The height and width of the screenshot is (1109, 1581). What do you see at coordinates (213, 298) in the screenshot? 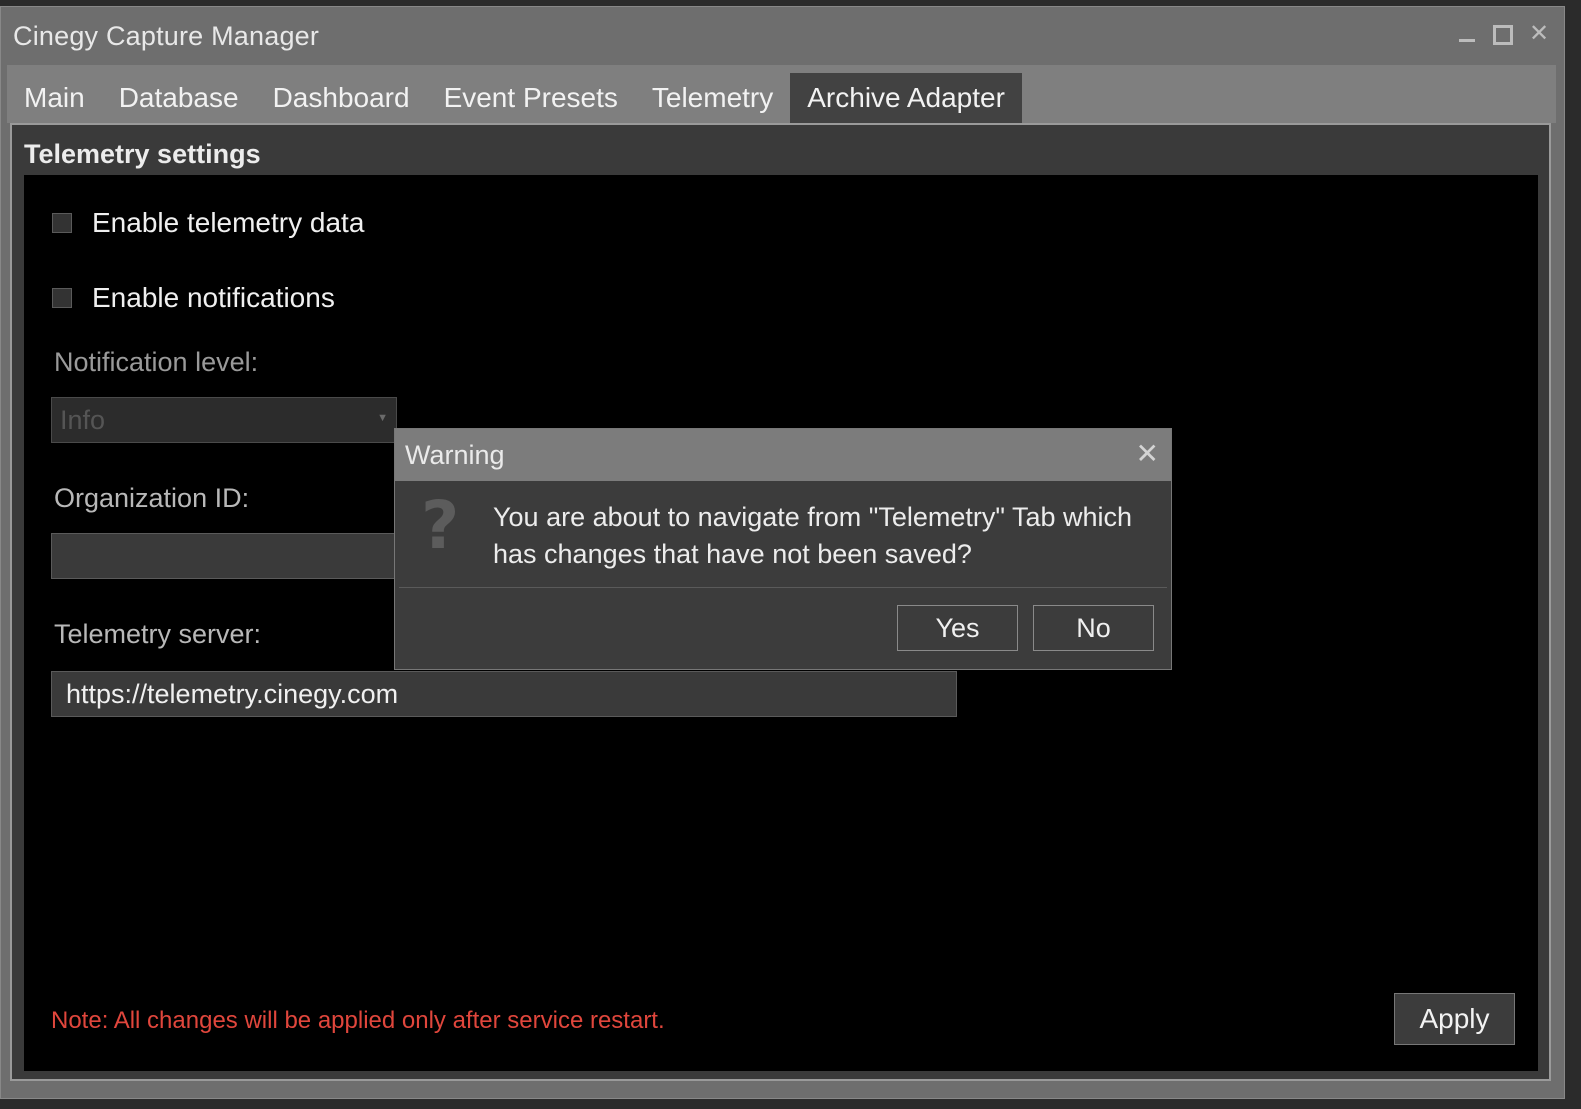
I see `enable-notifications-label: Enable notifications` at bounding box center [213, 298].